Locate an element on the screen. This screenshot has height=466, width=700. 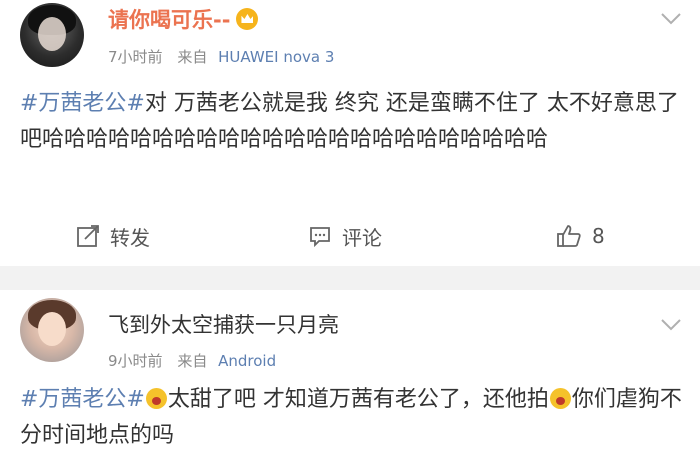
post-meta: 7小时前 来自 HUAWEI nova 3 is located at coordinates (221, 56).